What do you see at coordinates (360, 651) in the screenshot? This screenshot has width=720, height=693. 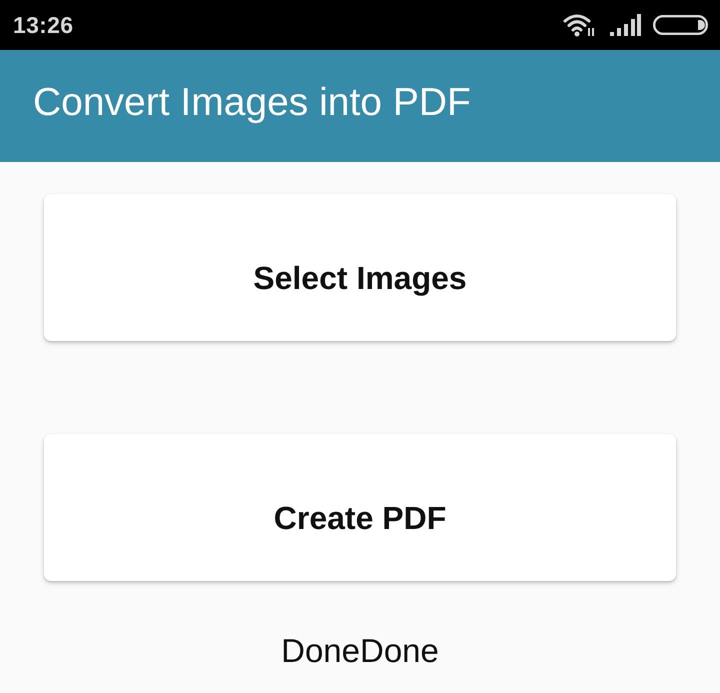 I see `status-message: DoneDone` at bounding box center [360, 651].